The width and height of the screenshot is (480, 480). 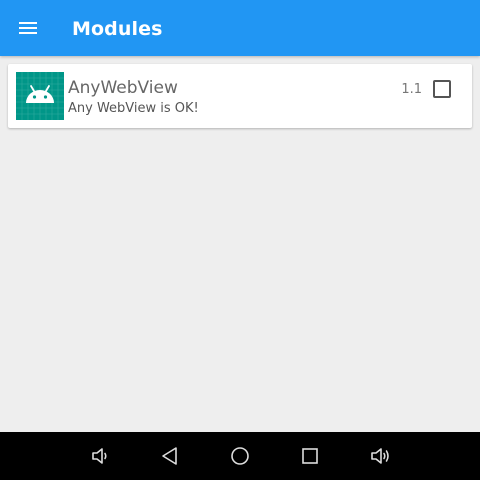 I want to click on module-description: Any WebView is OK!, so click(x=133, y=108).